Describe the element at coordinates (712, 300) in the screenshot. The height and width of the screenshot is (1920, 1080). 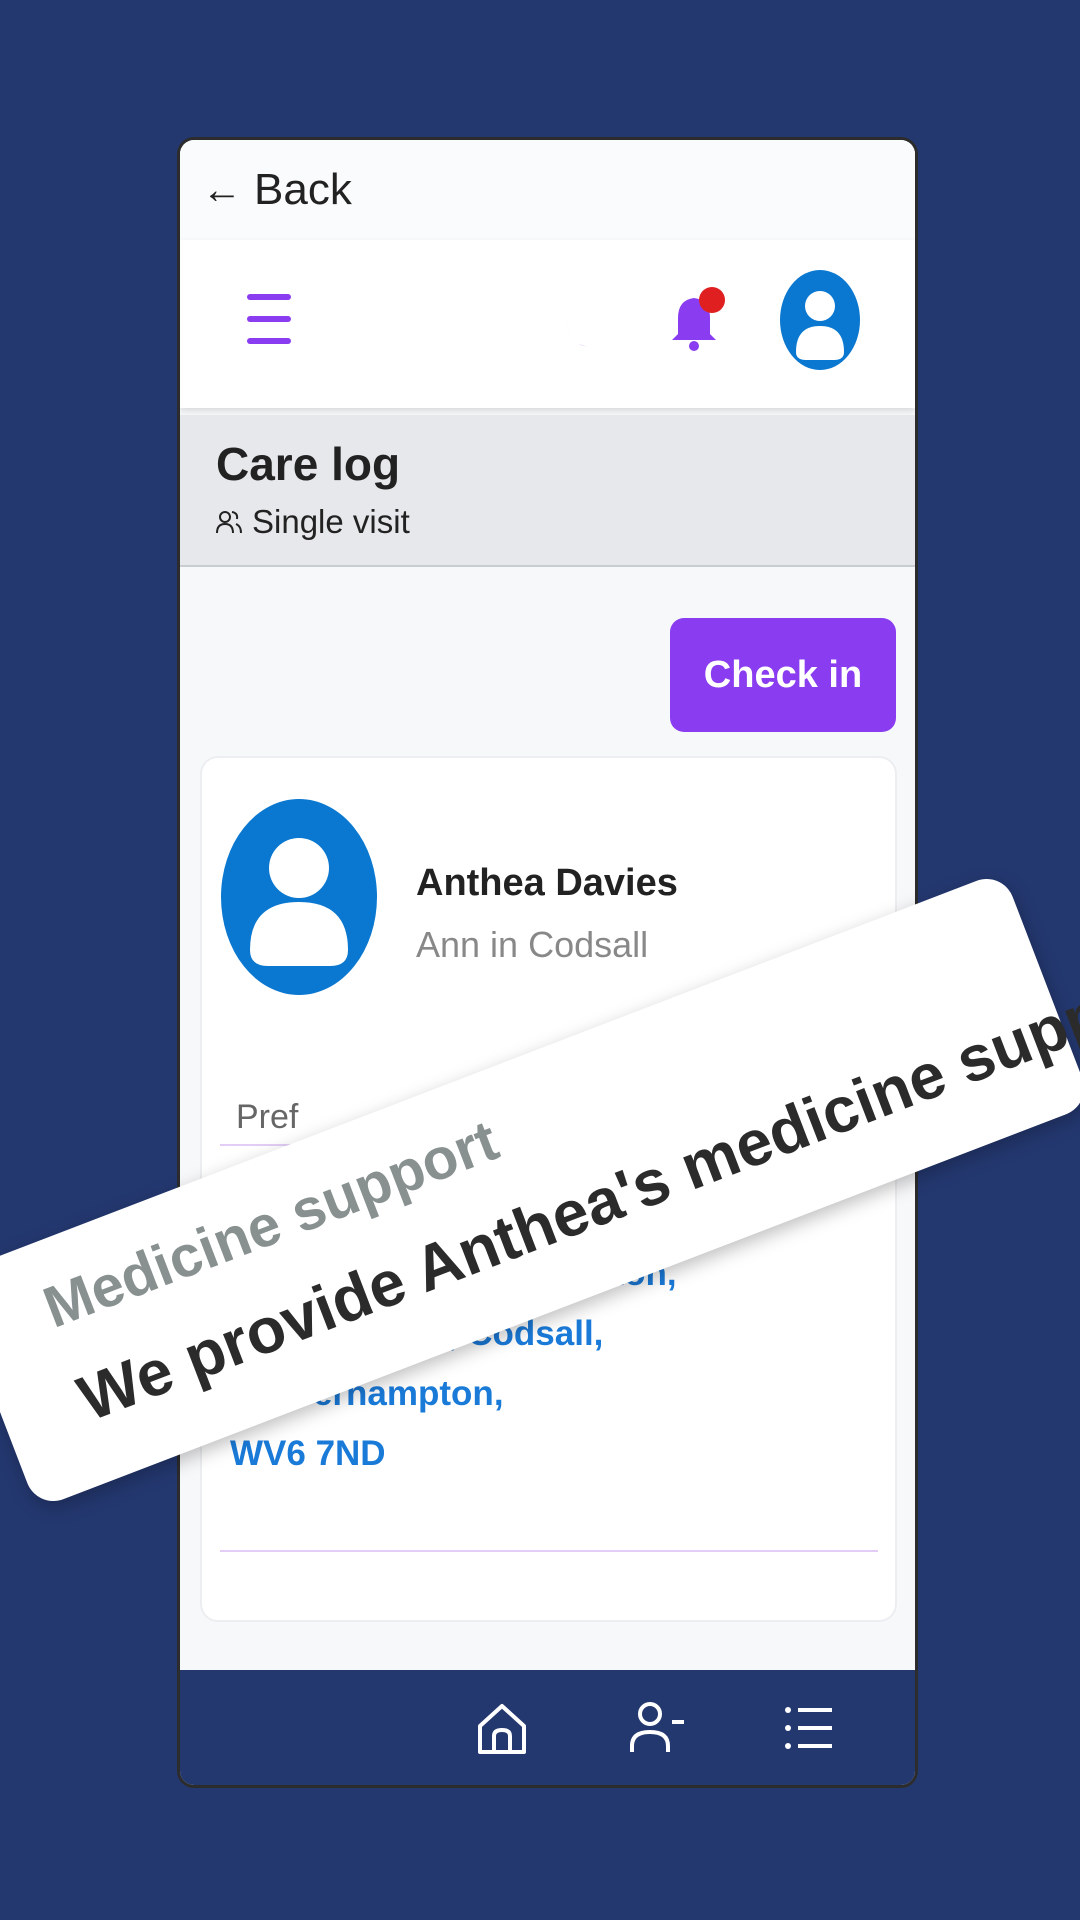
I see `notification-dot` at that location.